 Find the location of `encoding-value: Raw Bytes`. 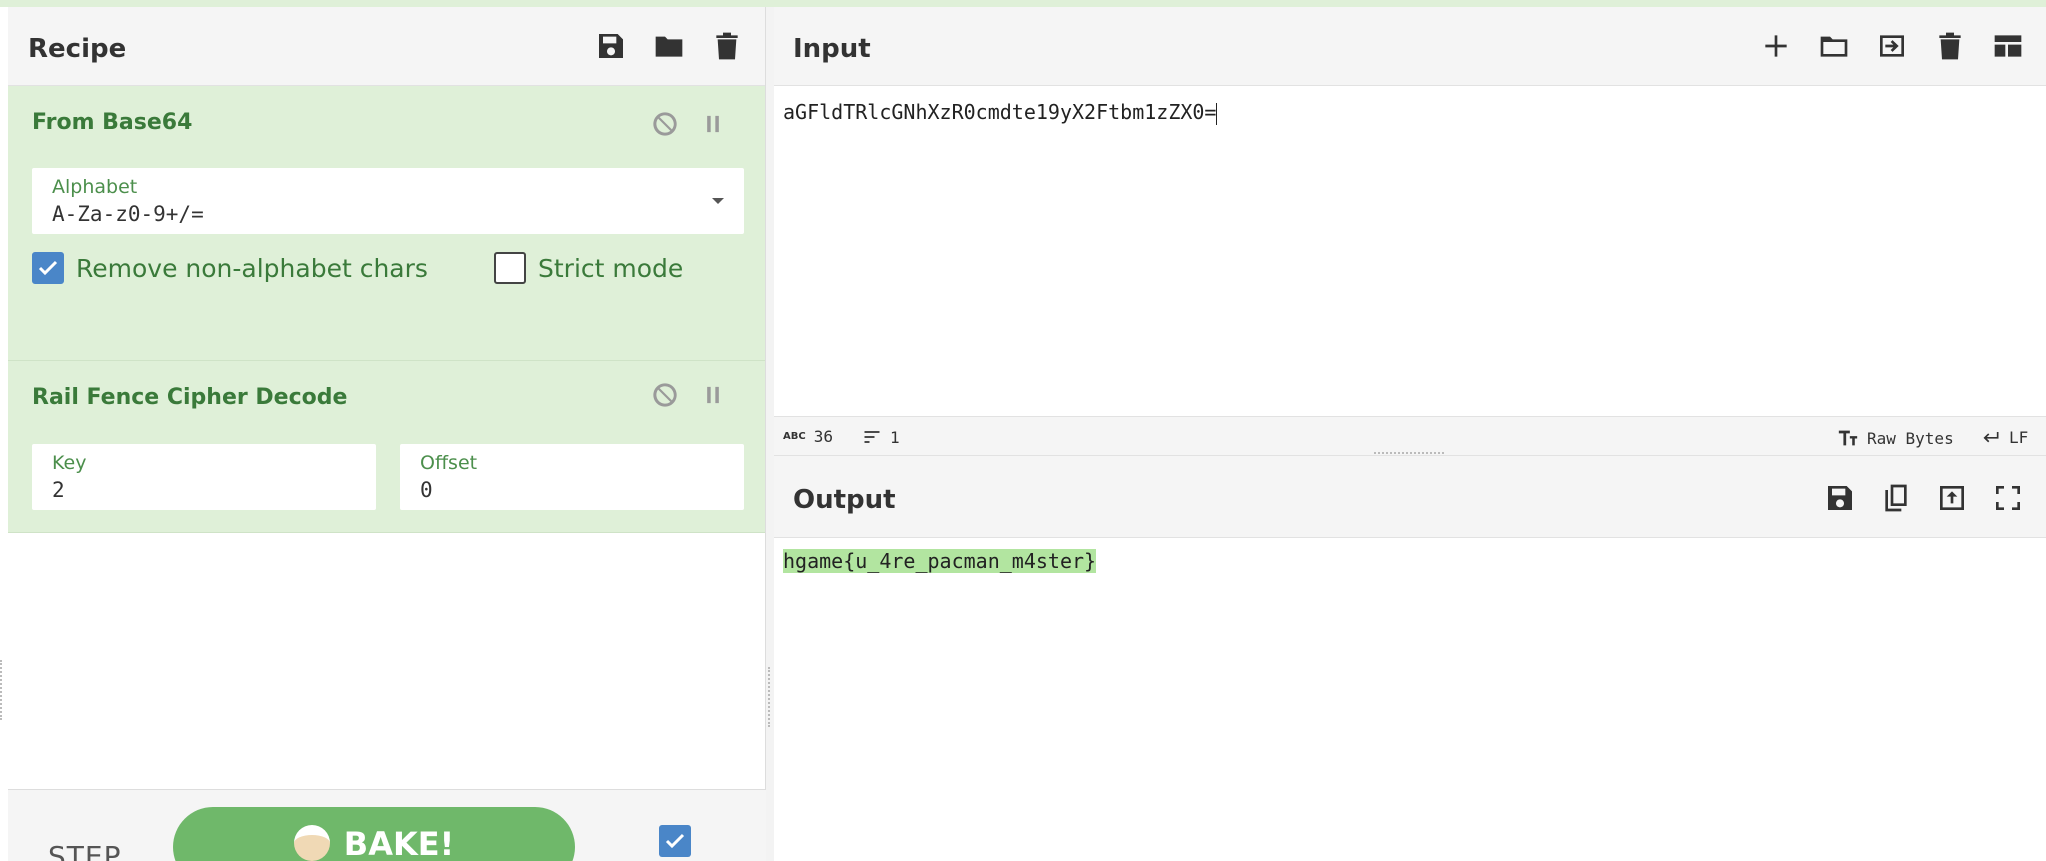

encoding-value: Raw Bytes is located at coordinates (1910, 438).